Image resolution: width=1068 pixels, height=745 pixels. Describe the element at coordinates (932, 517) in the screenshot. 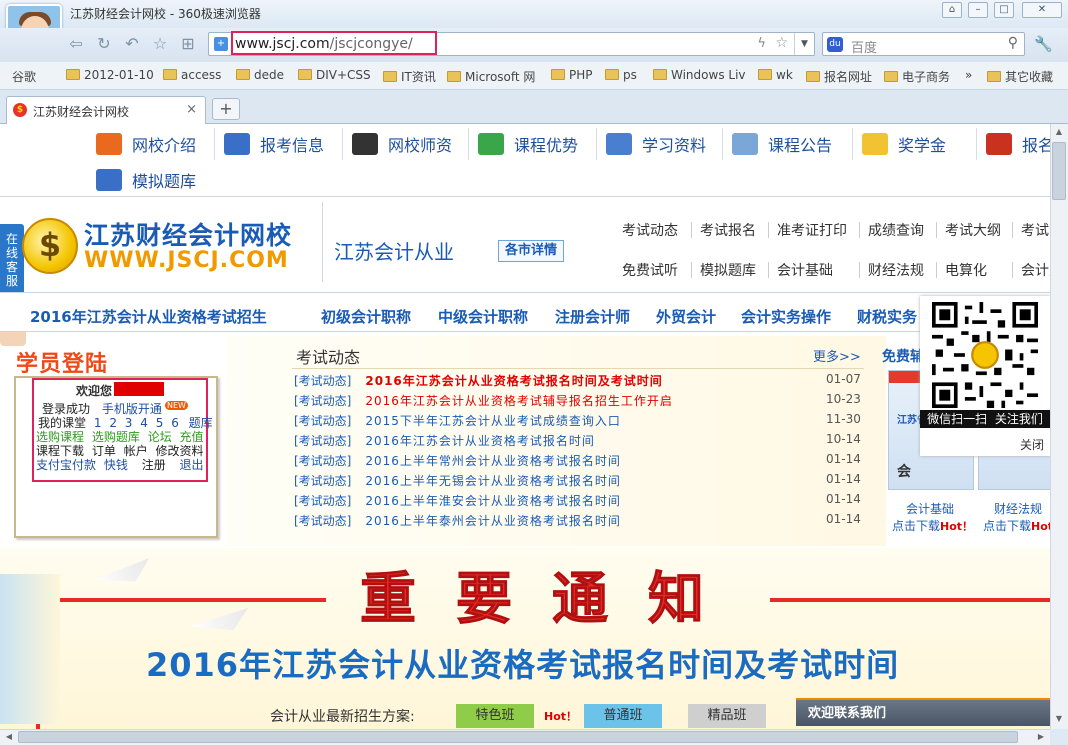

I see `download-basics: 会计基础 点击下载Hot！` at that location.